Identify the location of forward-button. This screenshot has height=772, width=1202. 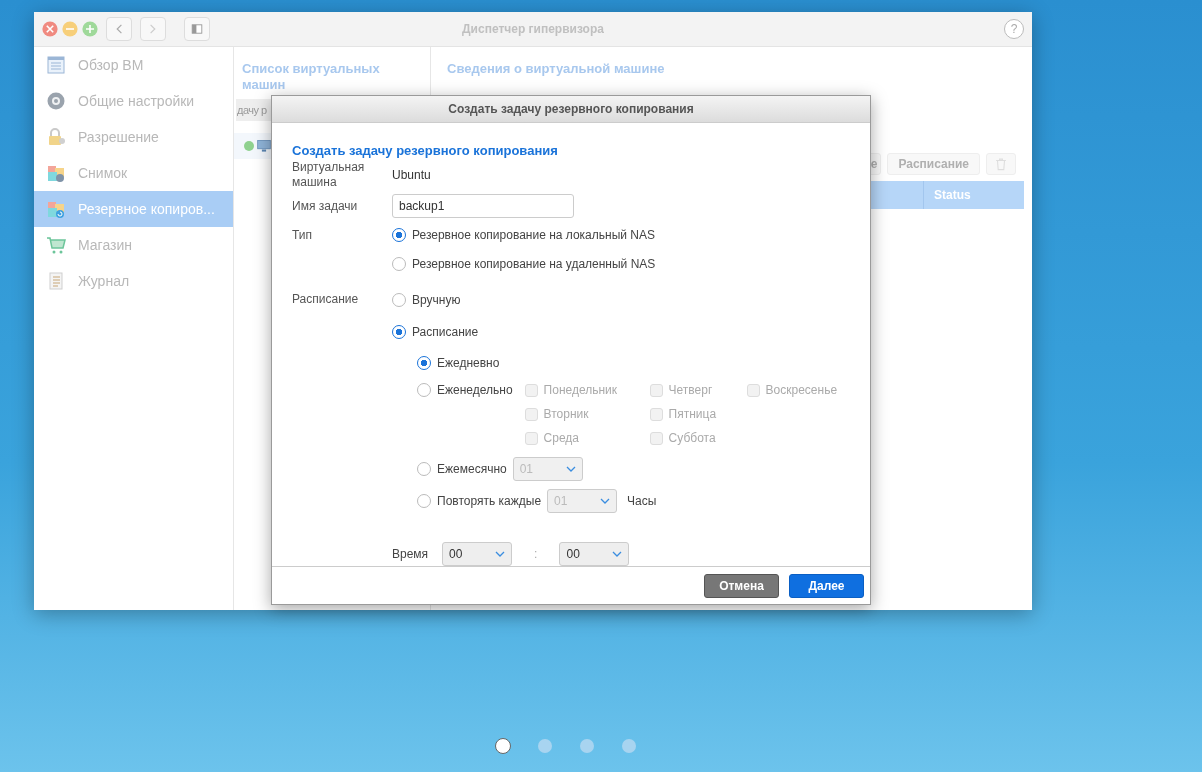
(153, 29).